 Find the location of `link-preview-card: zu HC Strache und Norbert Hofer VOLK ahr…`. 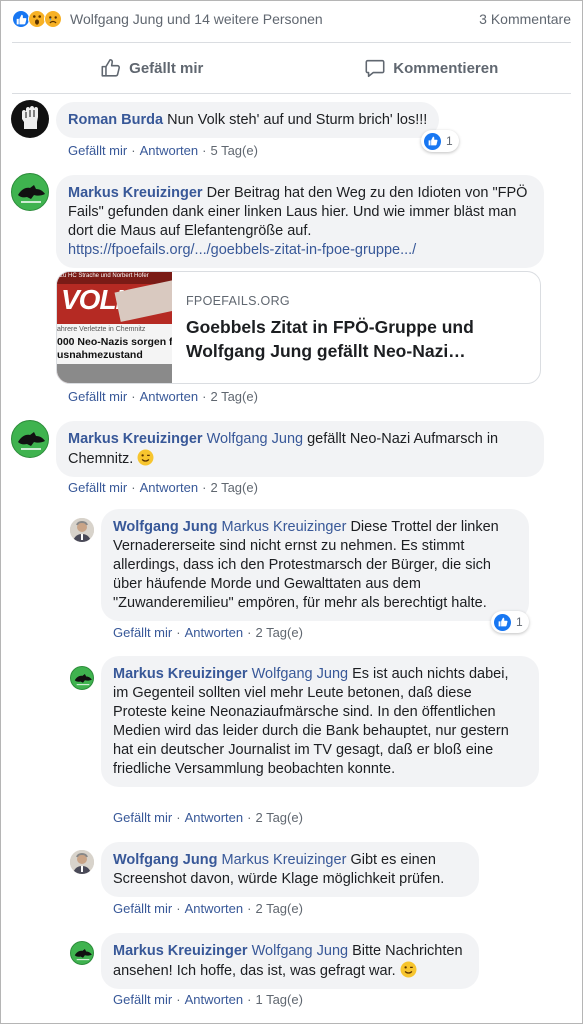

link-preview-card: zu HC Strache und Norbert Hofer VOLK ahr… is located at coordinates (298, 327).